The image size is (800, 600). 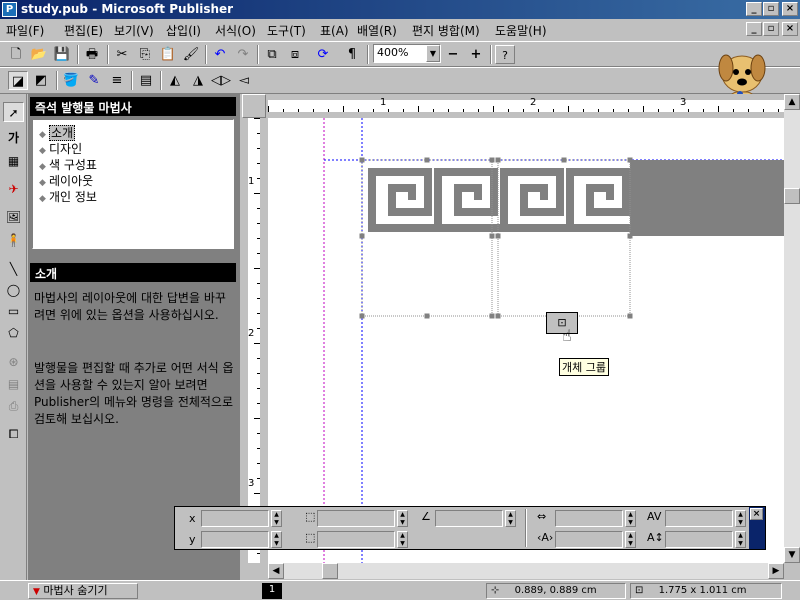 I want to click on char-spacing-icon: ⇔, so click(x=542, y=516).